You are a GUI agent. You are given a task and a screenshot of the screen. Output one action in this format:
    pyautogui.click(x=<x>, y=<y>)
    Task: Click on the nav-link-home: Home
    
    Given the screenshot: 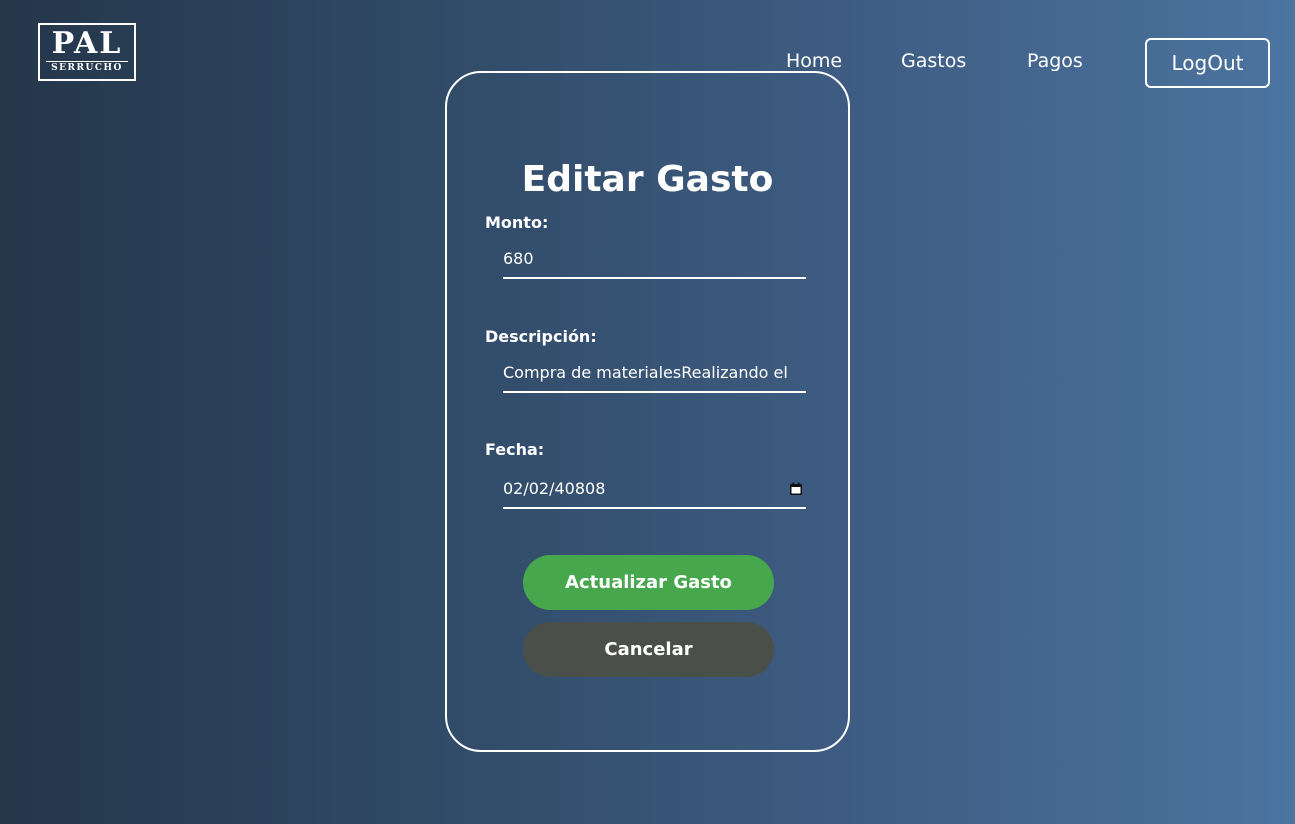 What is the action you would take?
    pyautogui.click(x=814, y=61)
    